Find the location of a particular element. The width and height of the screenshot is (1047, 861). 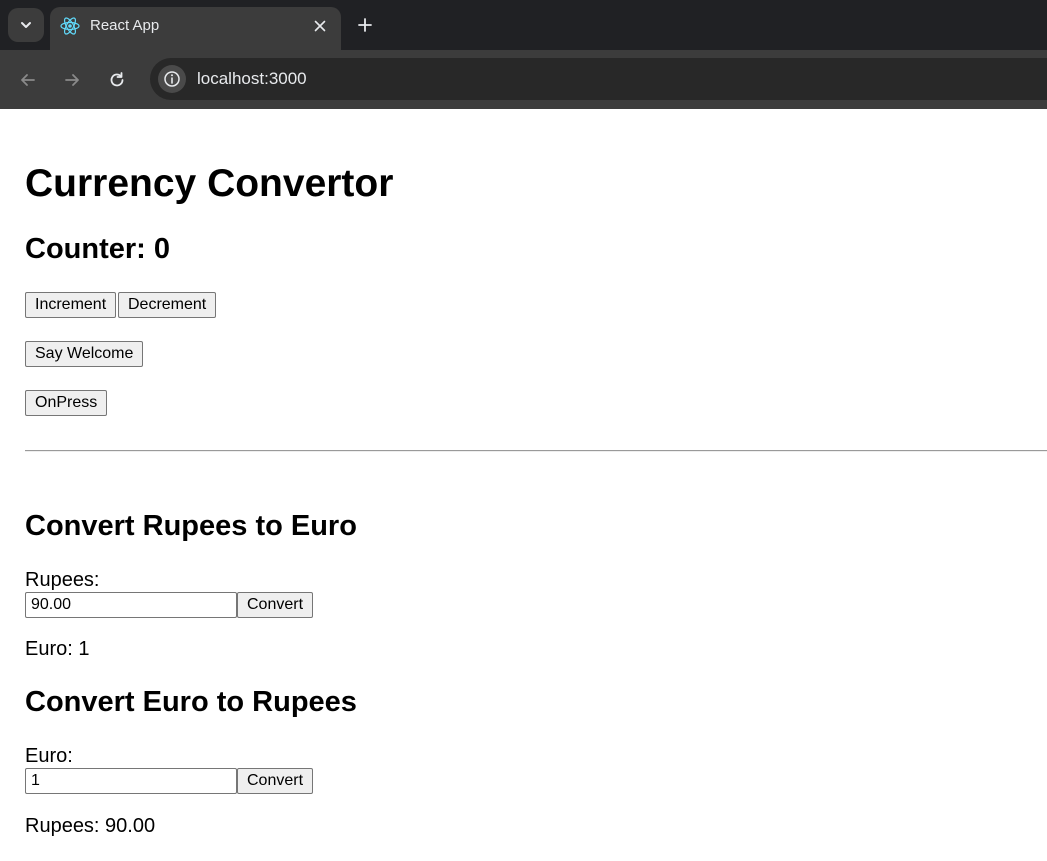

onpress-button: OnPress is located at coordinates (66, 403).